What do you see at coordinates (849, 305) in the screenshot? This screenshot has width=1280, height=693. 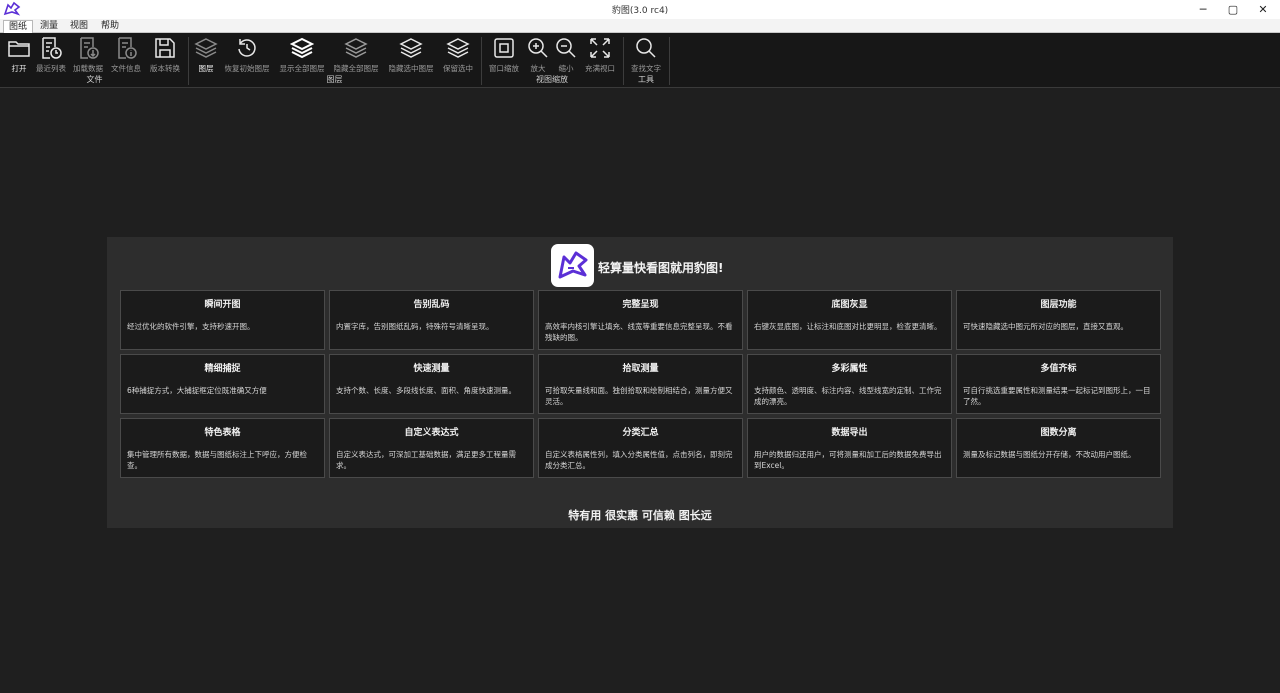 I see `feature-title: 底图灰显` at bounding box center [849, 305].